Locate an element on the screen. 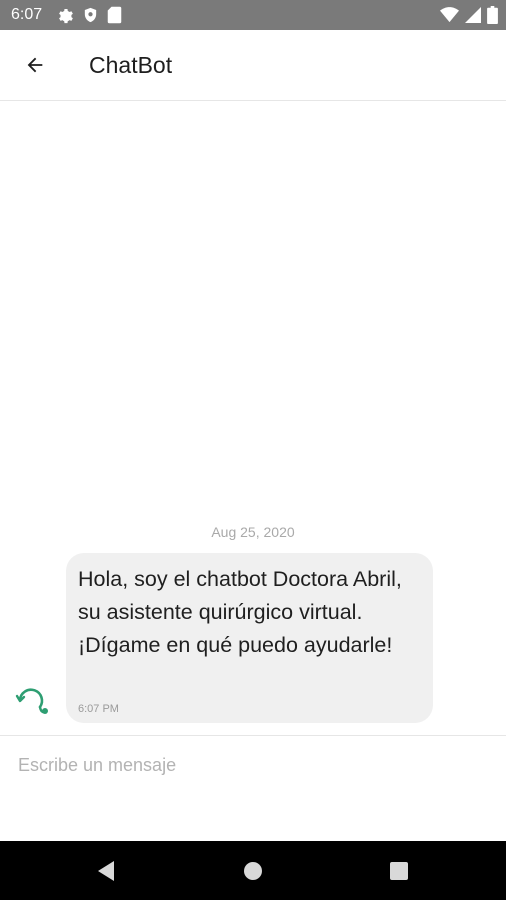  status-bar: 6:07 is located at coordinates (253, 15).